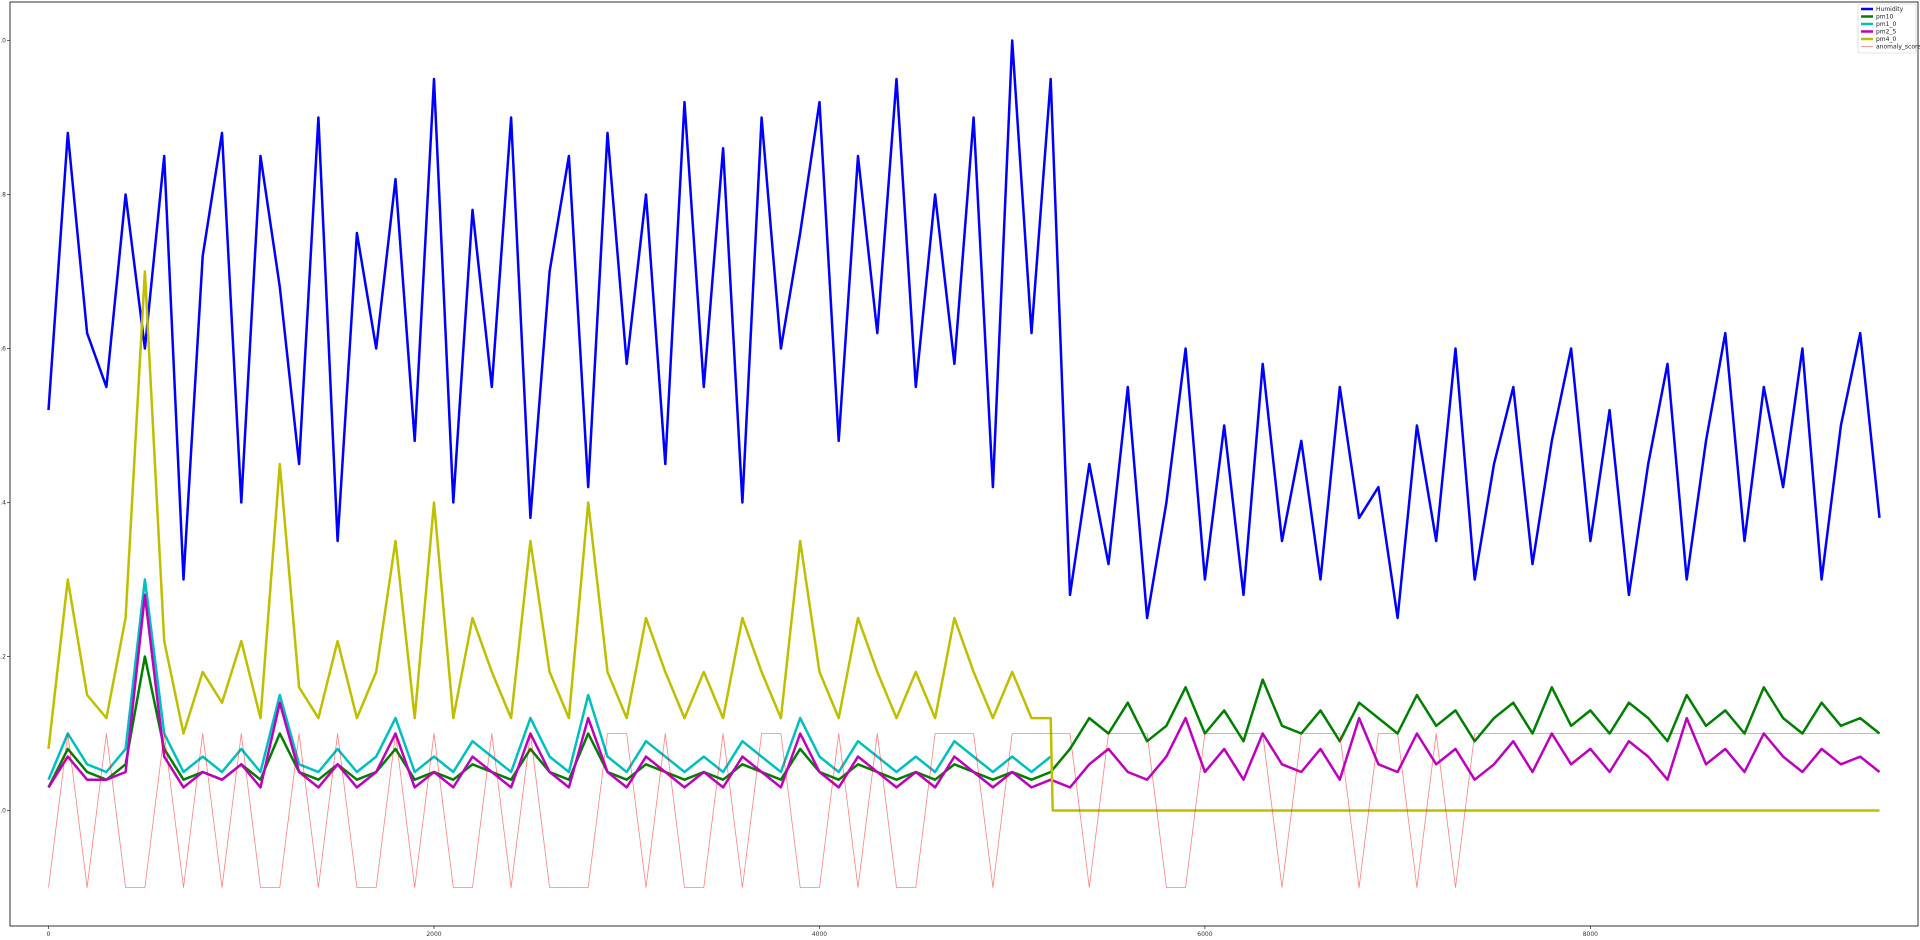  Describe the element at coordinates (3, 195) in the screenshot. I see `y-tick-label: 0.8` at that location.